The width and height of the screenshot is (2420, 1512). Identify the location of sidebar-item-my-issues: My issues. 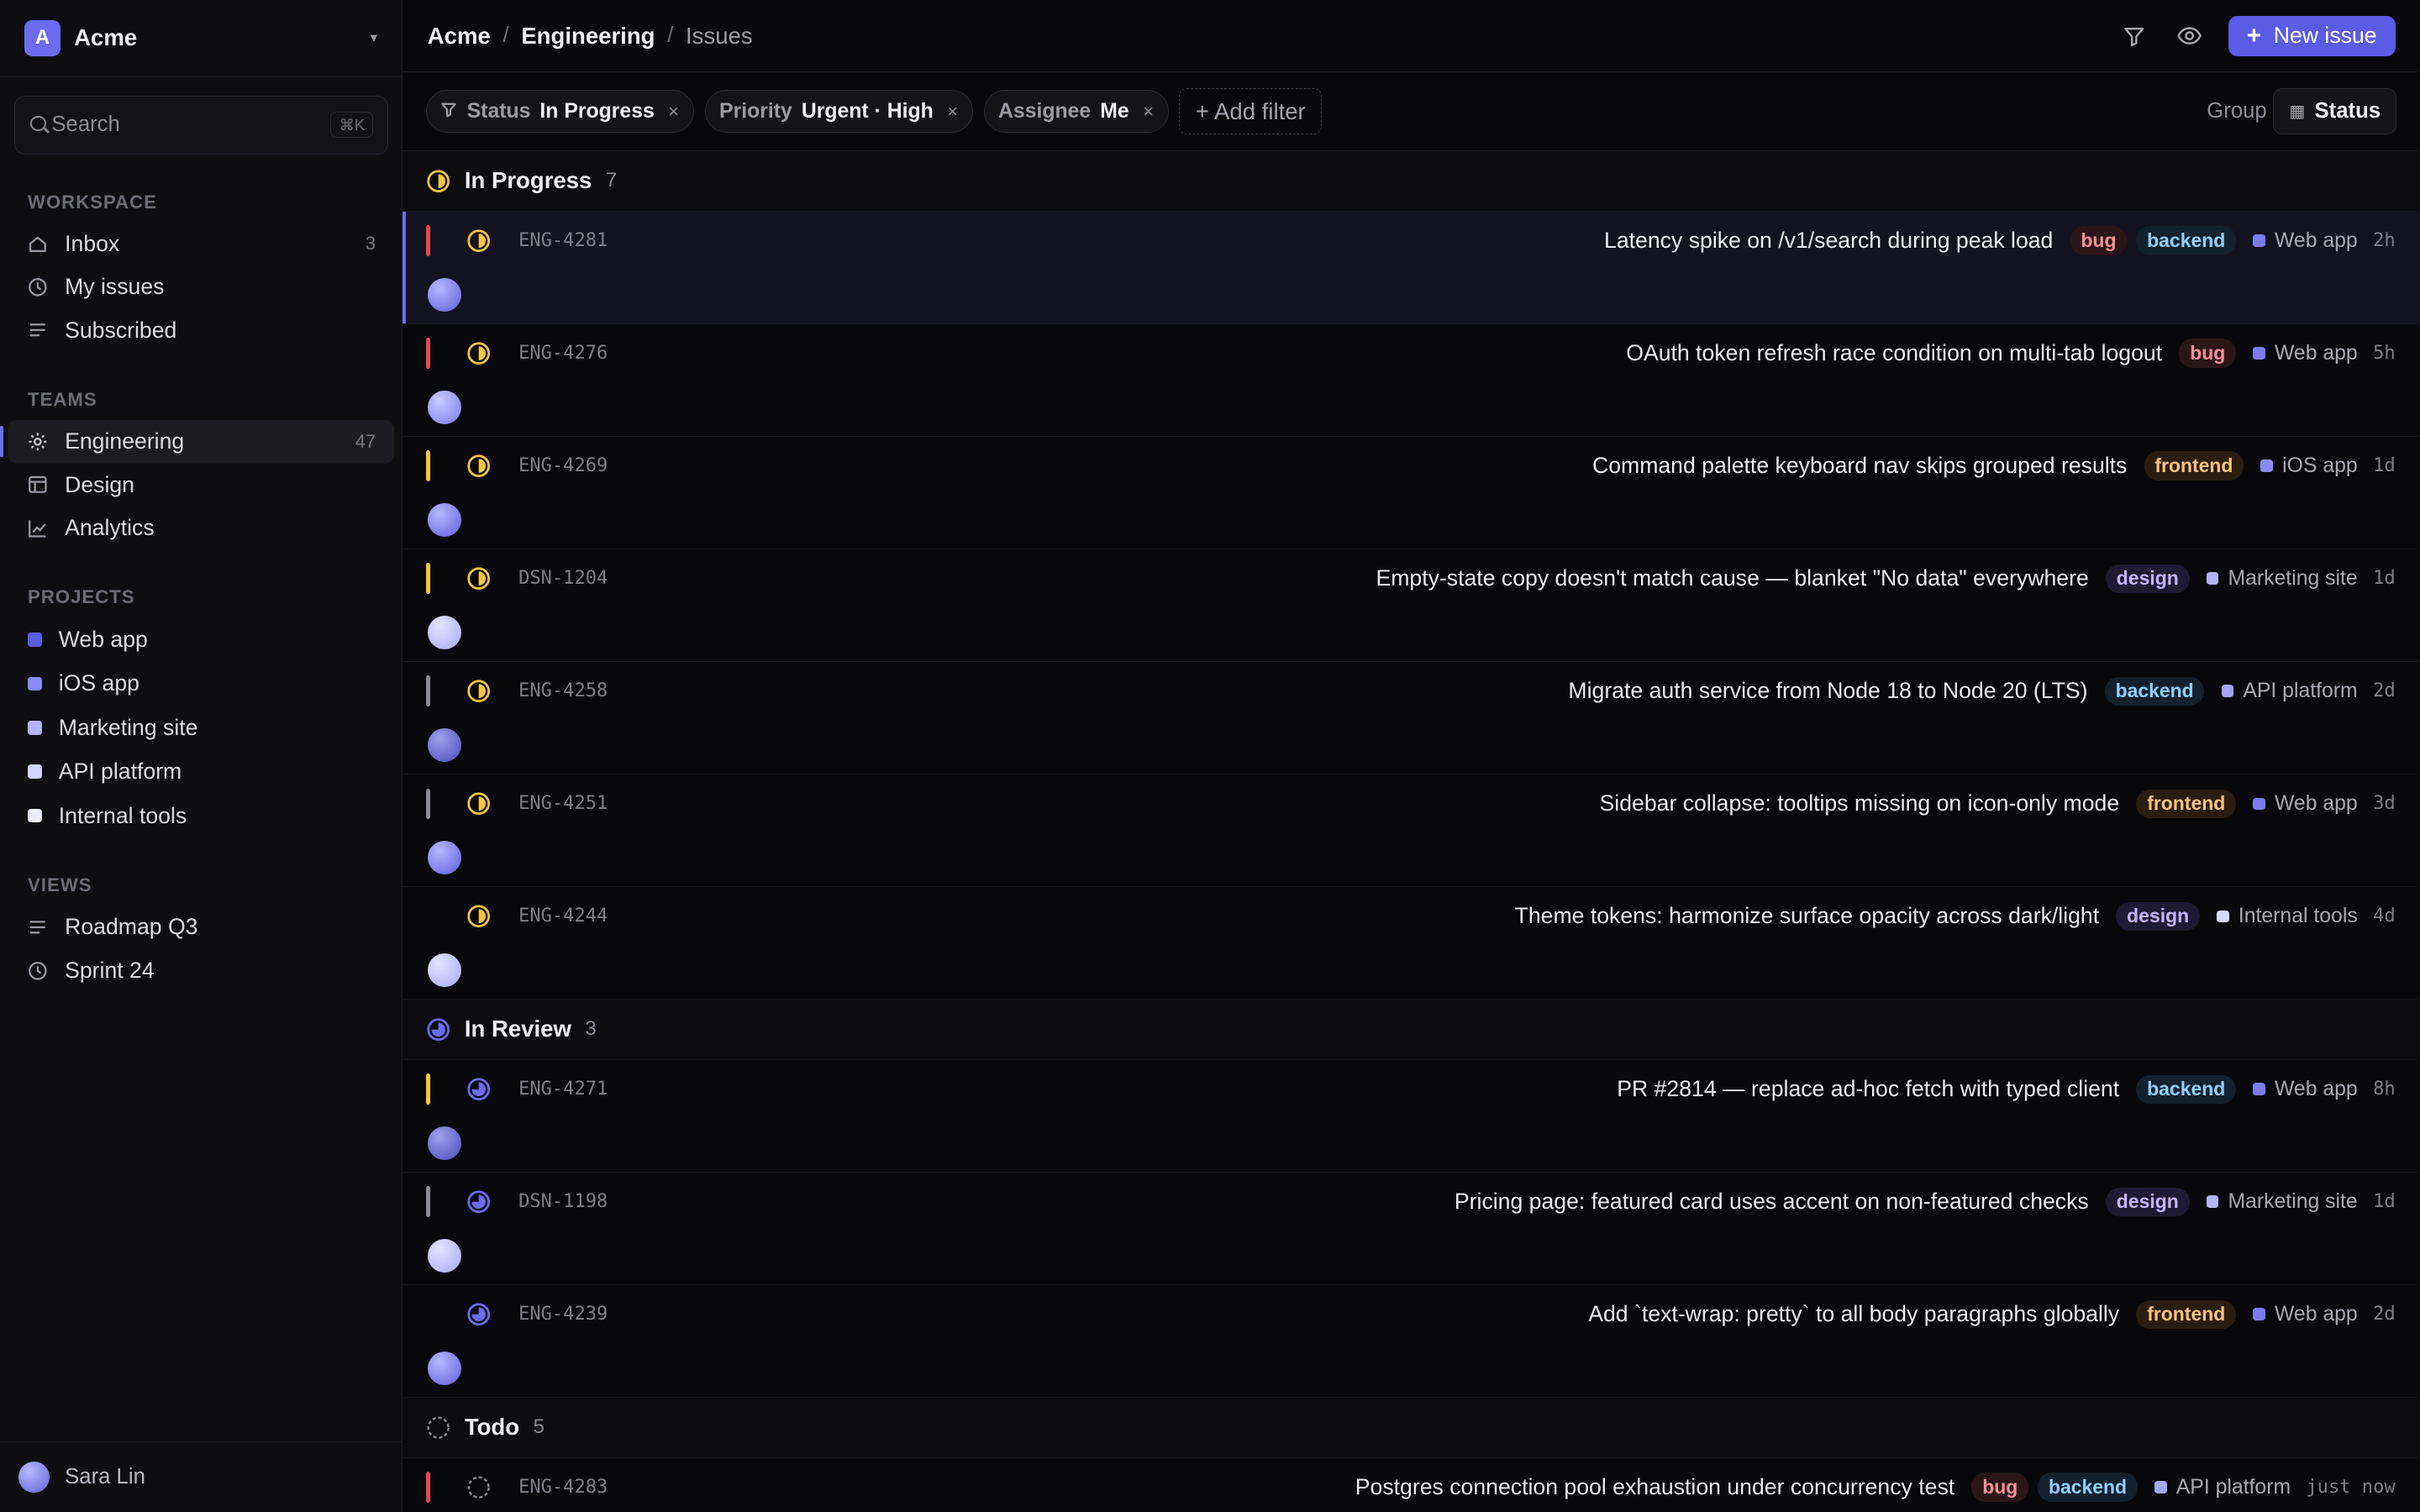
(201, 286).